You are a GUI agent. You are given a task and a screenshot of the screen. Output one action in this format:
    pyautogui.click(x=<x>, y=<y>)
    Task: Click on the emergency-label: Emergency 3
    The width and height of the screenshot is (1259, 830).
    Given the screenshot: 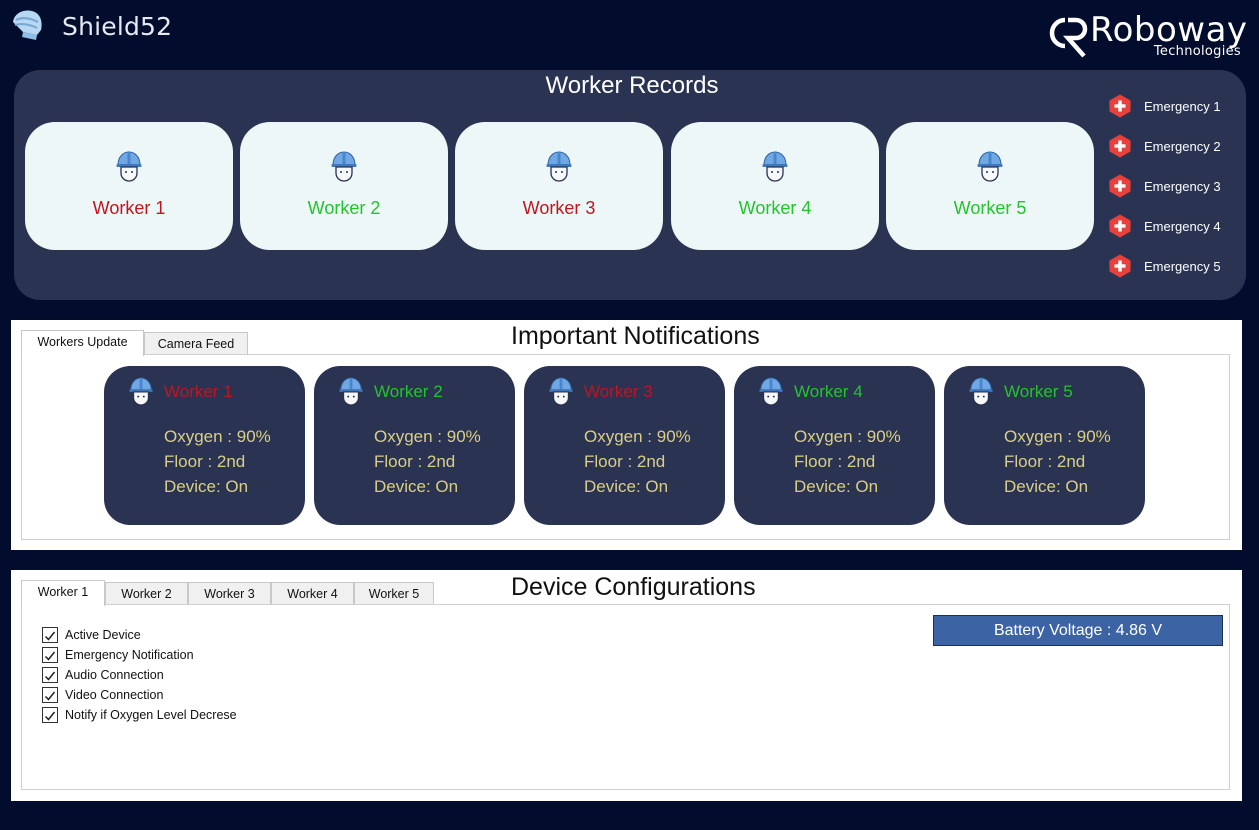 What is the action you would take?
    pyautogui.click(x=1182, y=186)
    